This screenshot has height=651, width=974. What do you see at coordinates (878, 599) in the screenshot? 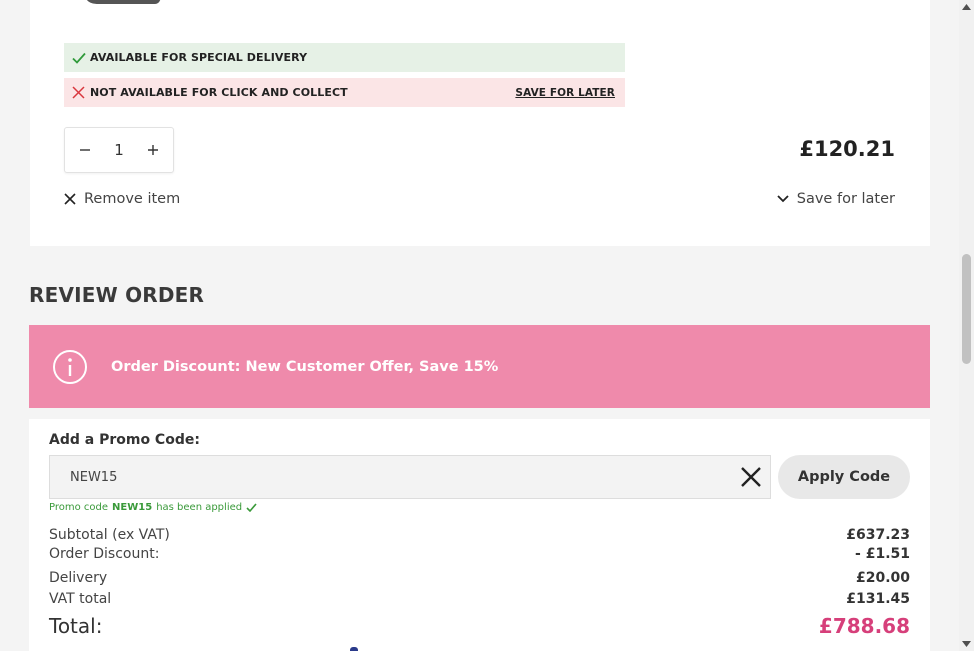
I see `vat-total-value: £131.45` at bounding box center [878, 599].